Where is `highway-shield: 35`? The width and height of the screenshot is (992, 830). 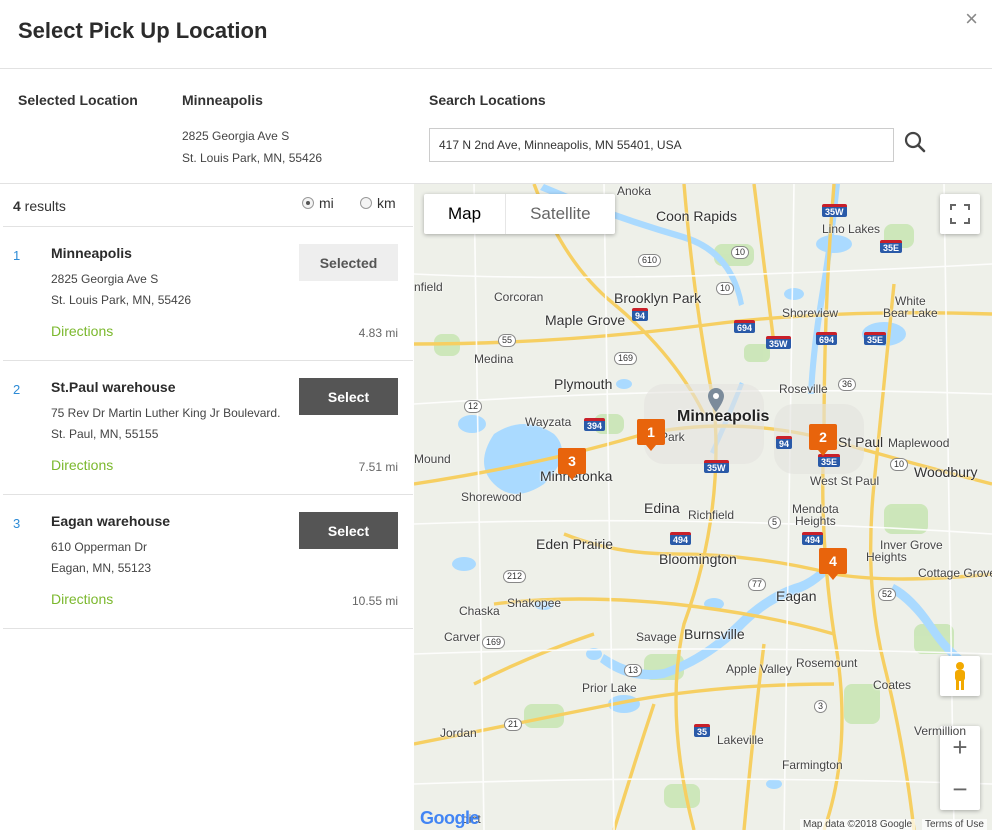
highway-shield: 35 is located at coordinates (702, 730).